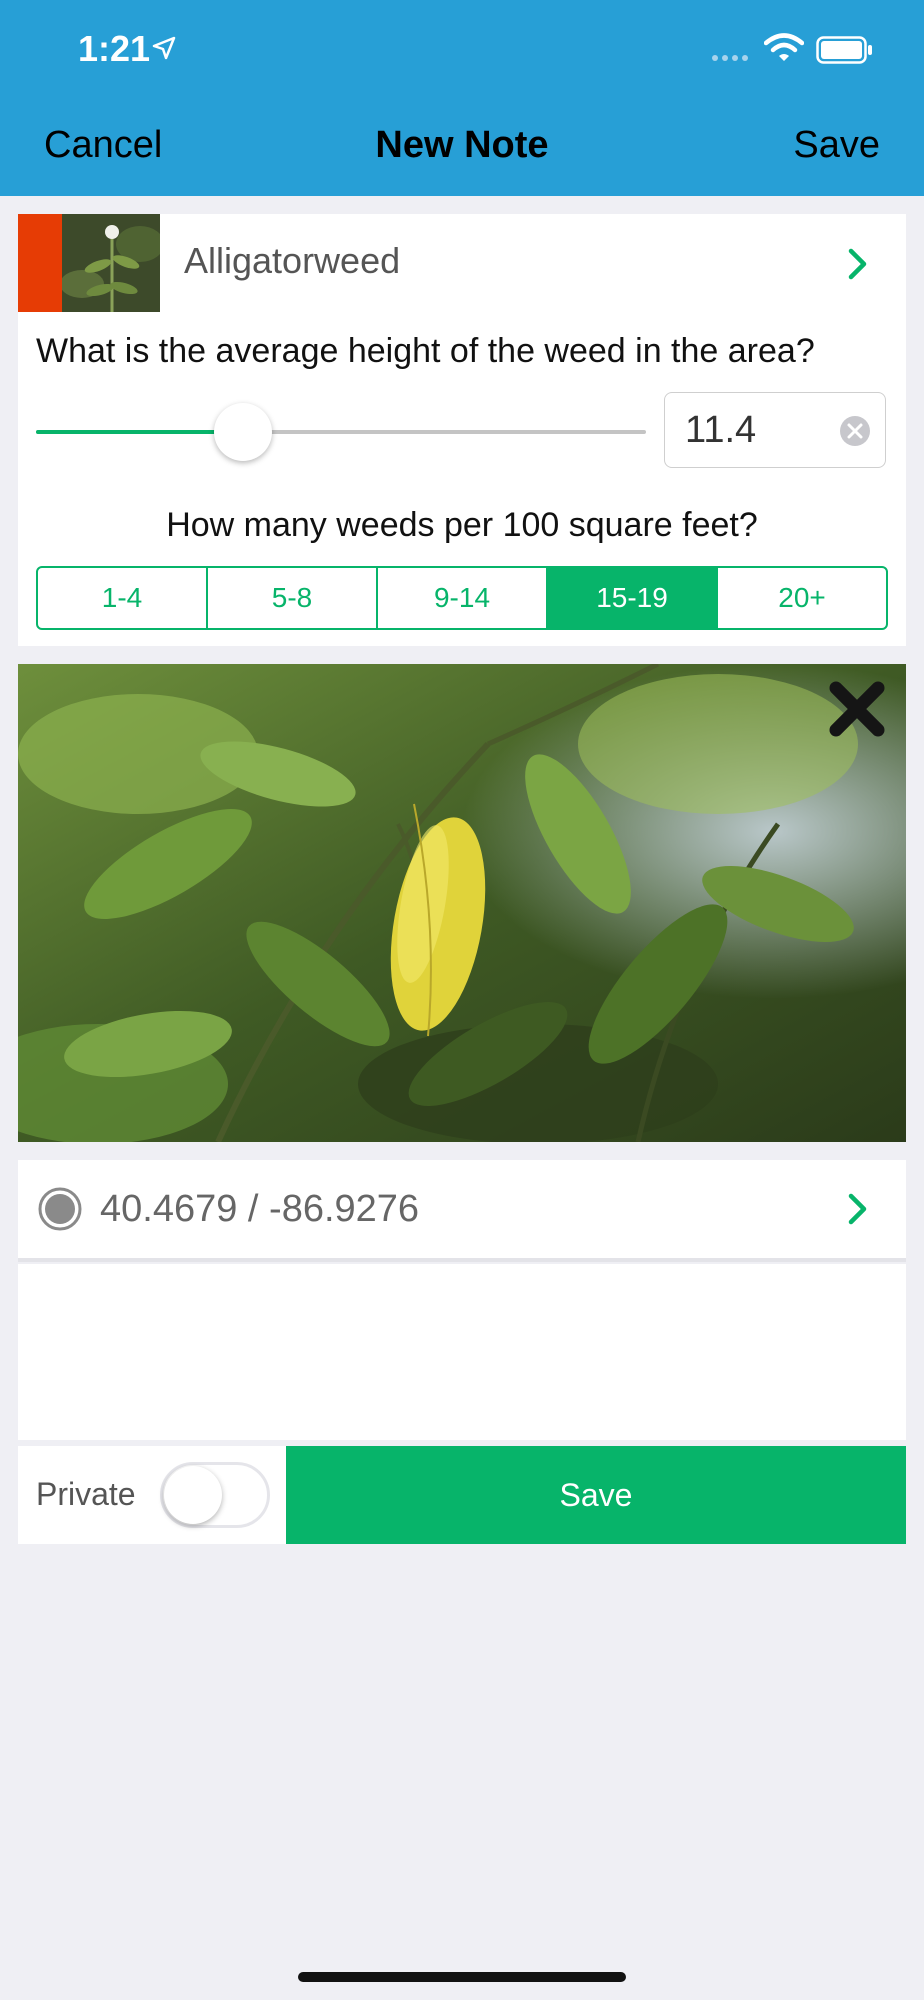  I want to click on home-indicator, so click(462, 1977).